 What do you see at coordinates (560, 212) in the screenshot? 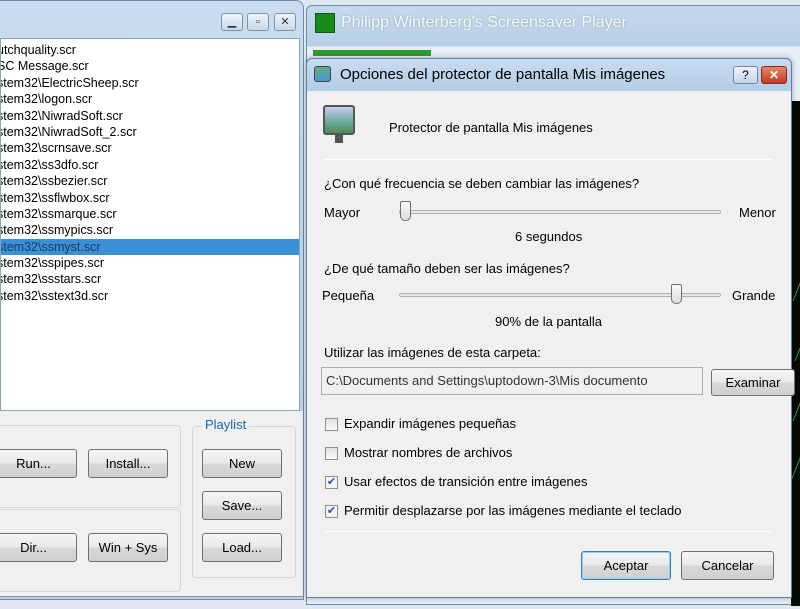
I see `frequency-slider-track` at bounding box center [560, 212].